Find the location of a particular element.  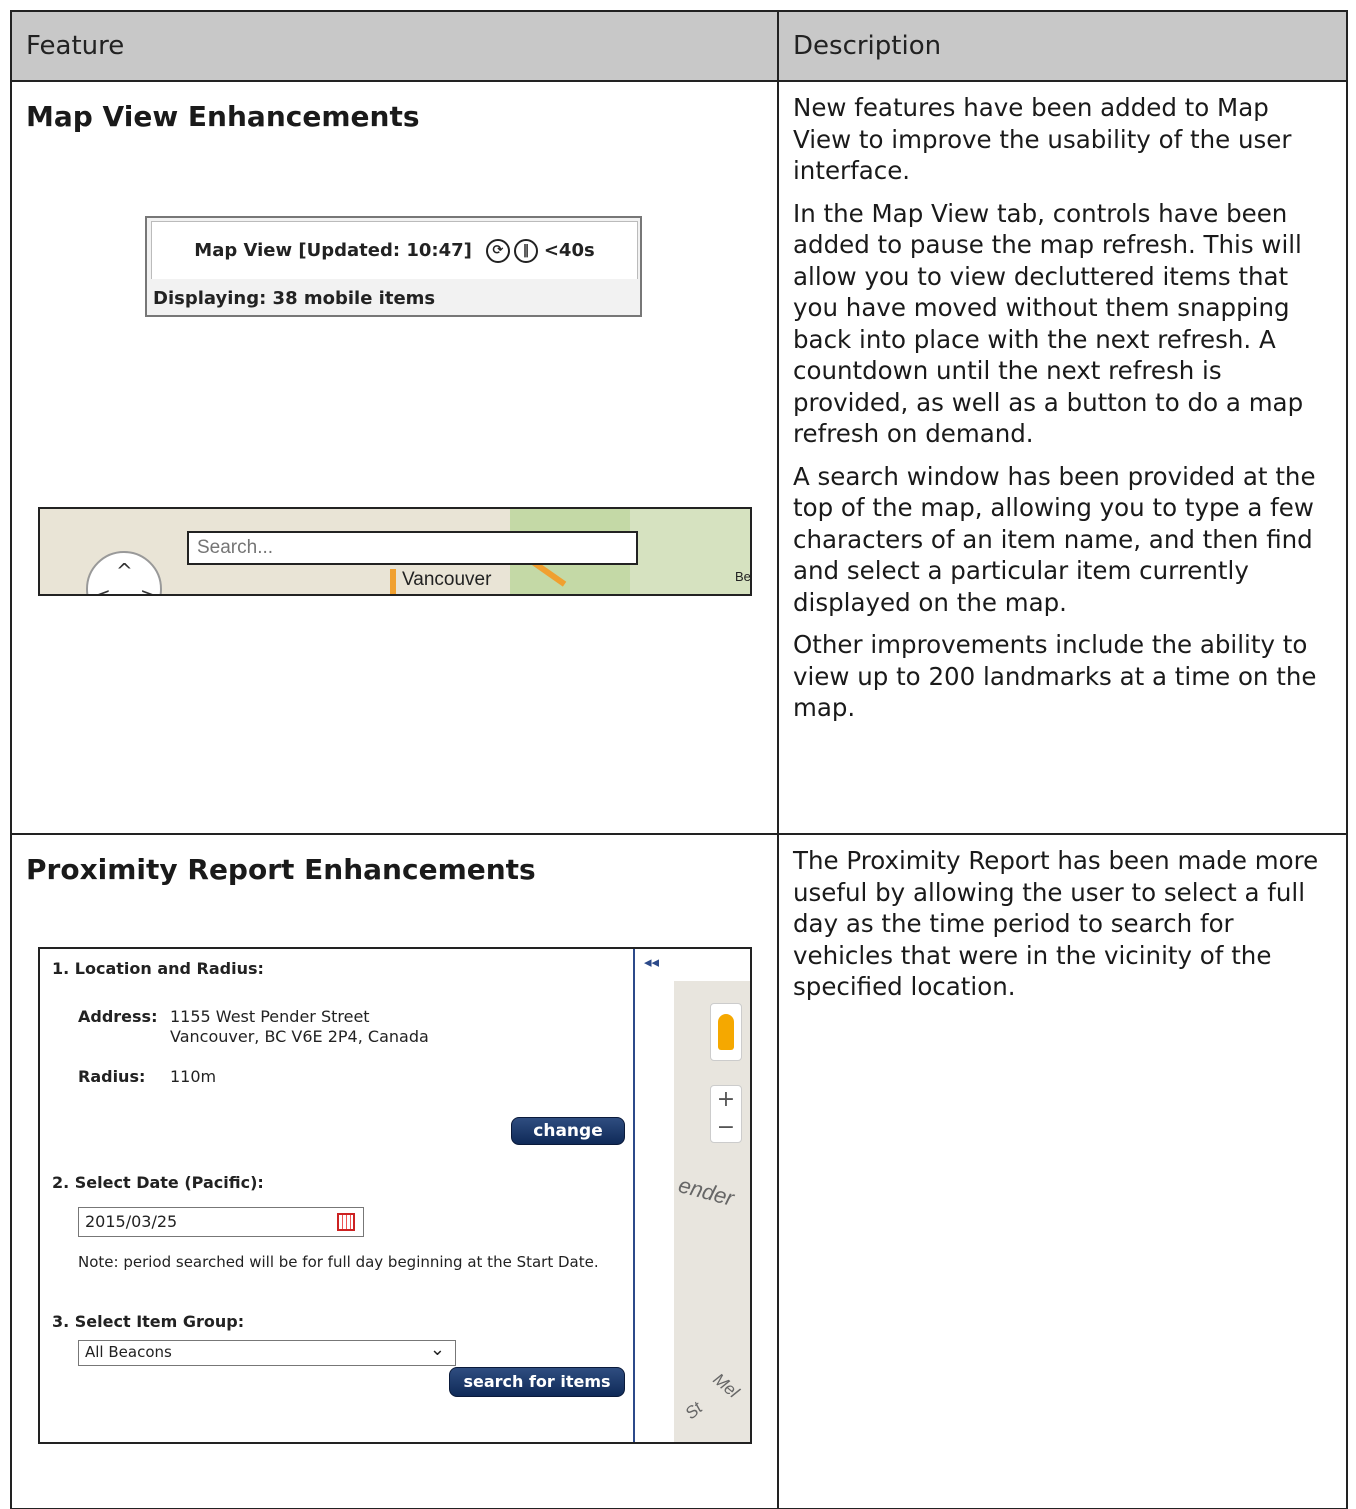

radius-value: 110m is located at coordinates (193, 1076).